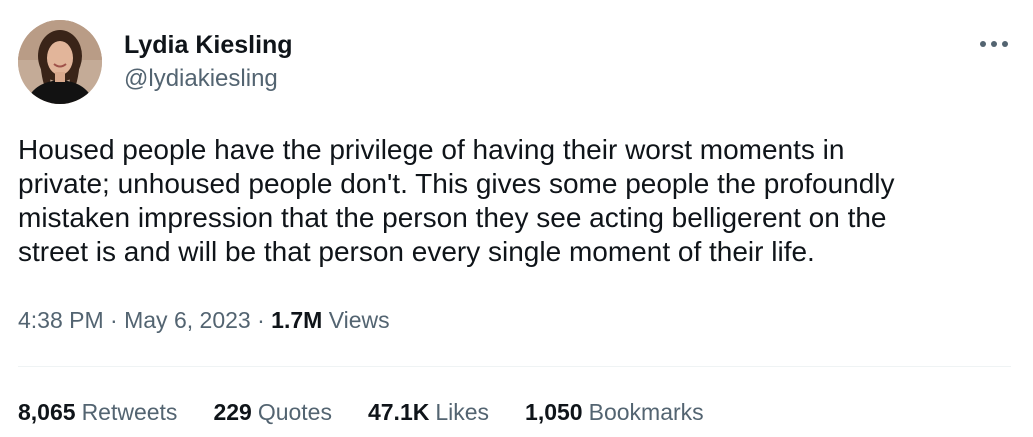 This screenshot has height=437, width=1033. I want to click on quotes-count: 229, so click(232, 412).